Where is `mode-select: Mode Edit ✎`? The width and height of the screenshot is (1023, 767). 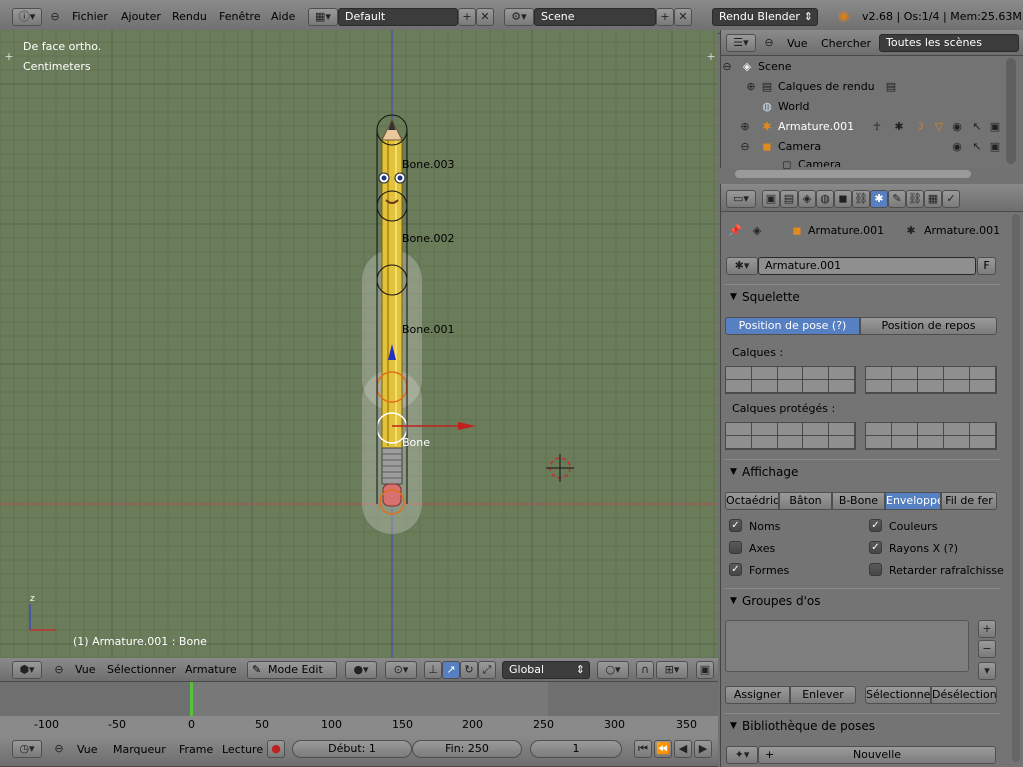
mode-select: Mode Edit ✎ is located at coordinates (292, 670).